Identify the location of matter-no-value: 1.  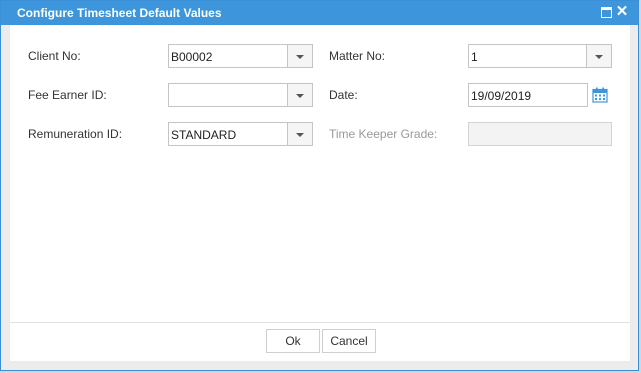
(474, 57).